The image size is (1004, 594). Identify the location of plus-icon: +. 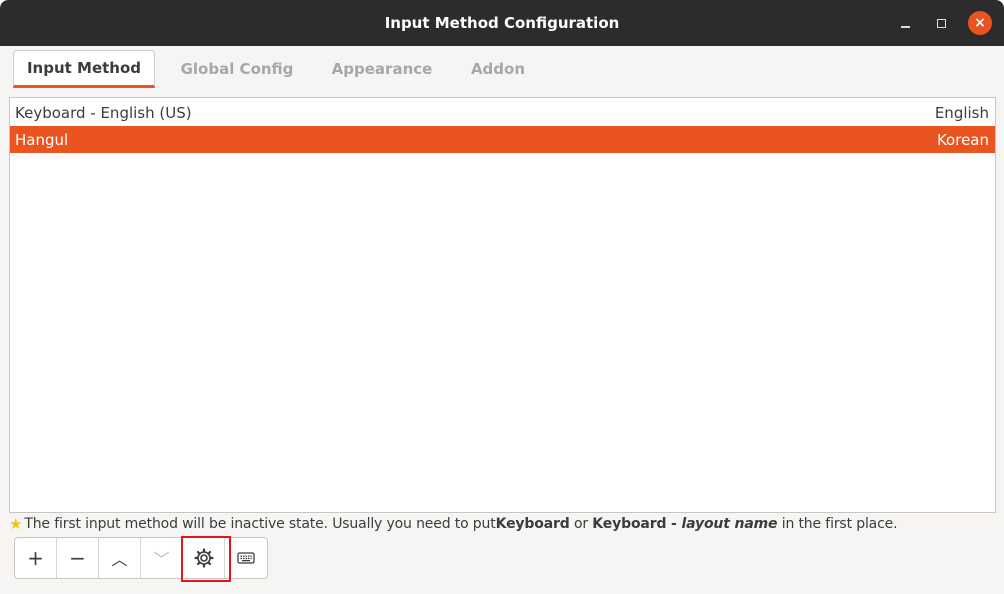
(35, 558).